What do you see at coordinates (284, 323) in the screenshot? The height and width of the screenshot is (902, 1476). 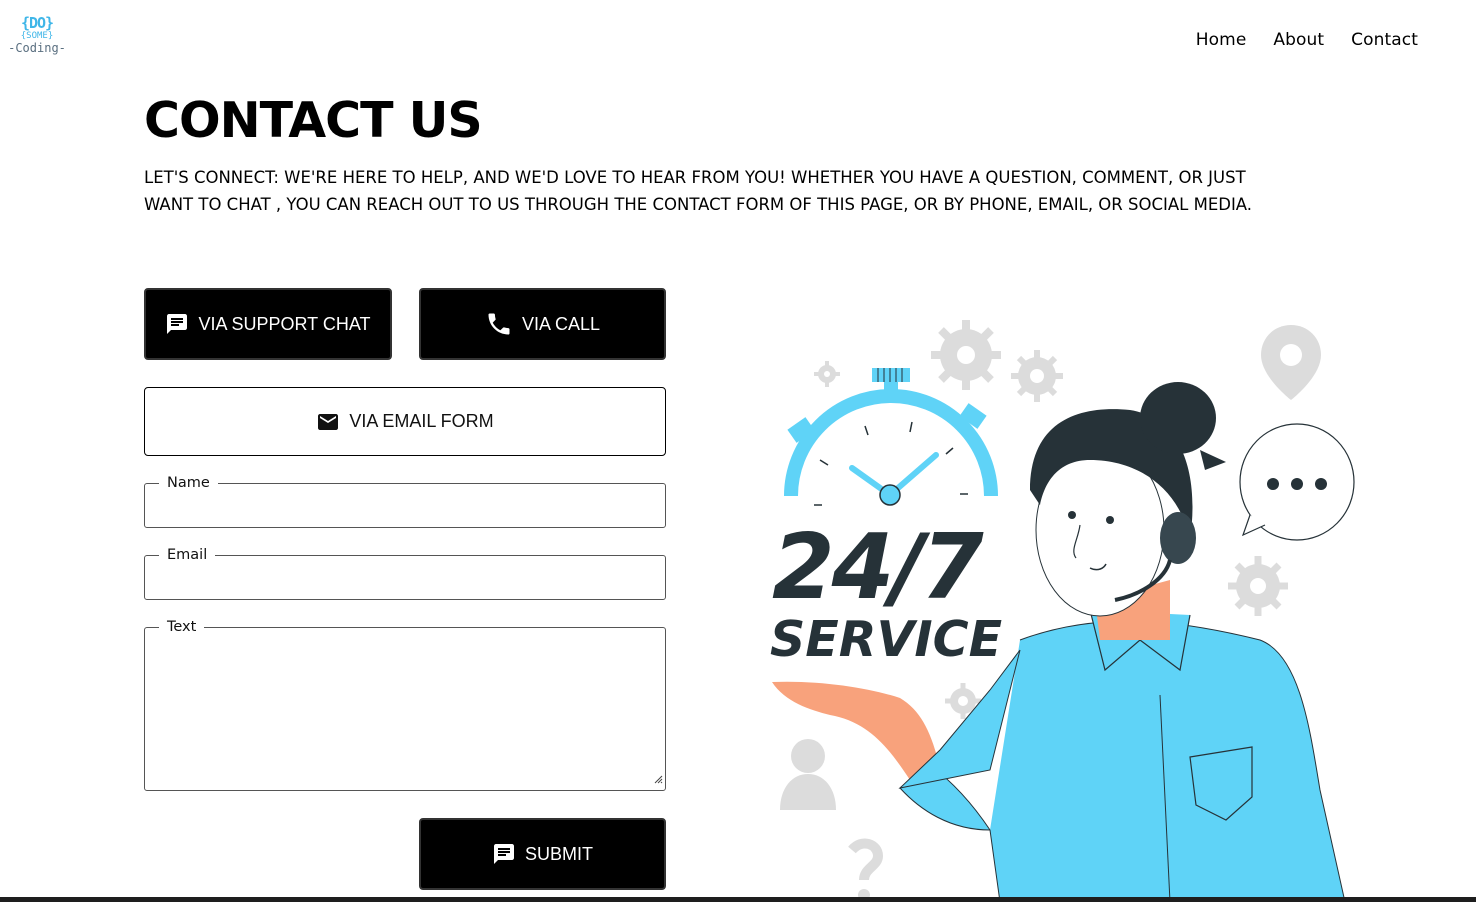 I see `via-support-chat-label: VIA SUPPORT CHAT` at bounding box center [284, 323].